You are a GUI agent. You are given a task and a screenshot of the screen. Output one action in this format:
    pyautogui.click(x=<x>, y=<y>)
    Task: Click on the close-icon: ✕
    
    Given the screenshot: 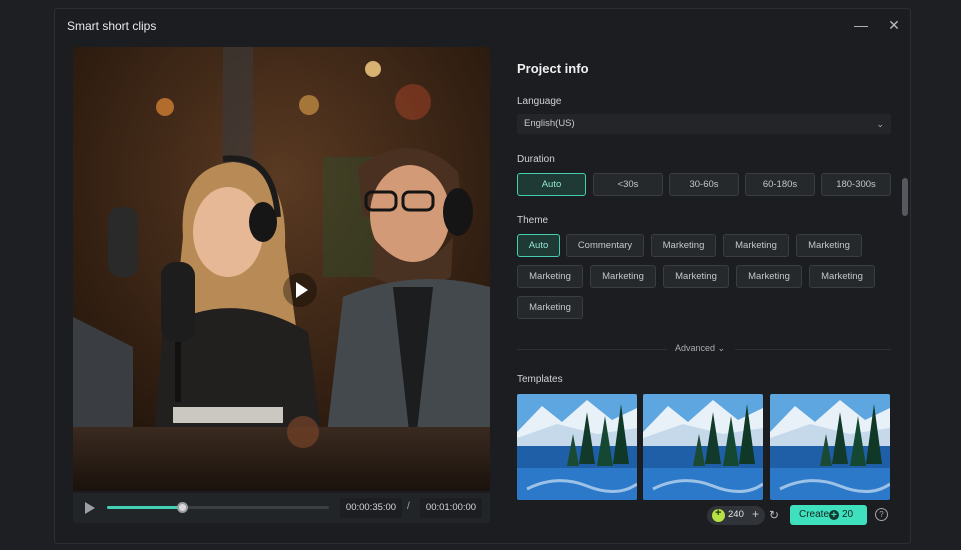 What is the action you would take?
    pyautogui.click(x=894, y=25)
    